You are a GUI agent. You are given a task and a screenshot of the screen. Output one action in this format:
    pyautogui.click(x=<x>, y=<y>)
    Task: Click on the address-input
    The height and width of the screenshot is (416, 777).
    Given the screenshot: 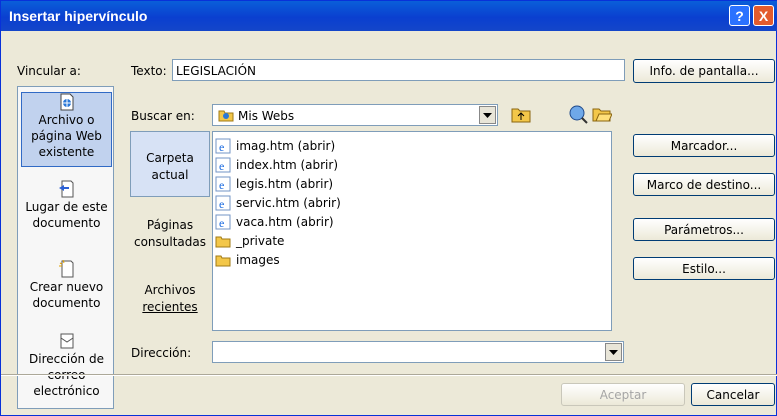 What is the action you would take?
    pyautogui.click(x=418, y=352)
    